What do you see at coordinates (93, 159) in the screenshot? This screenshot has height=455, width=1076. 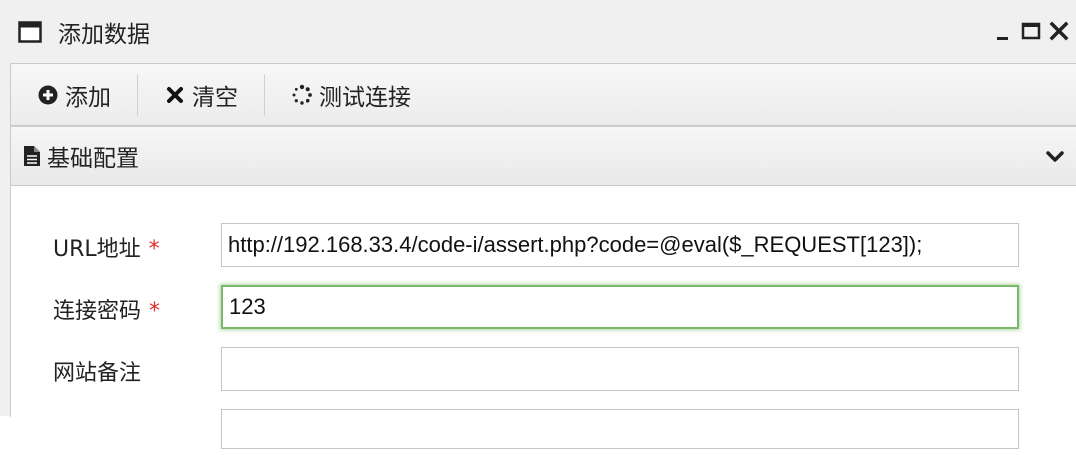 I see `section-title: 基础配置` at bounding box center [93, 159].